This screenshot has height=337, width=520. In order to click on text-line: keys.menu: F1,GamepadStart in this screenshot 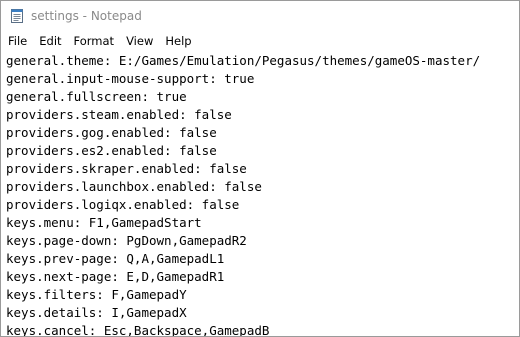, I will do `click(104, 223)`.